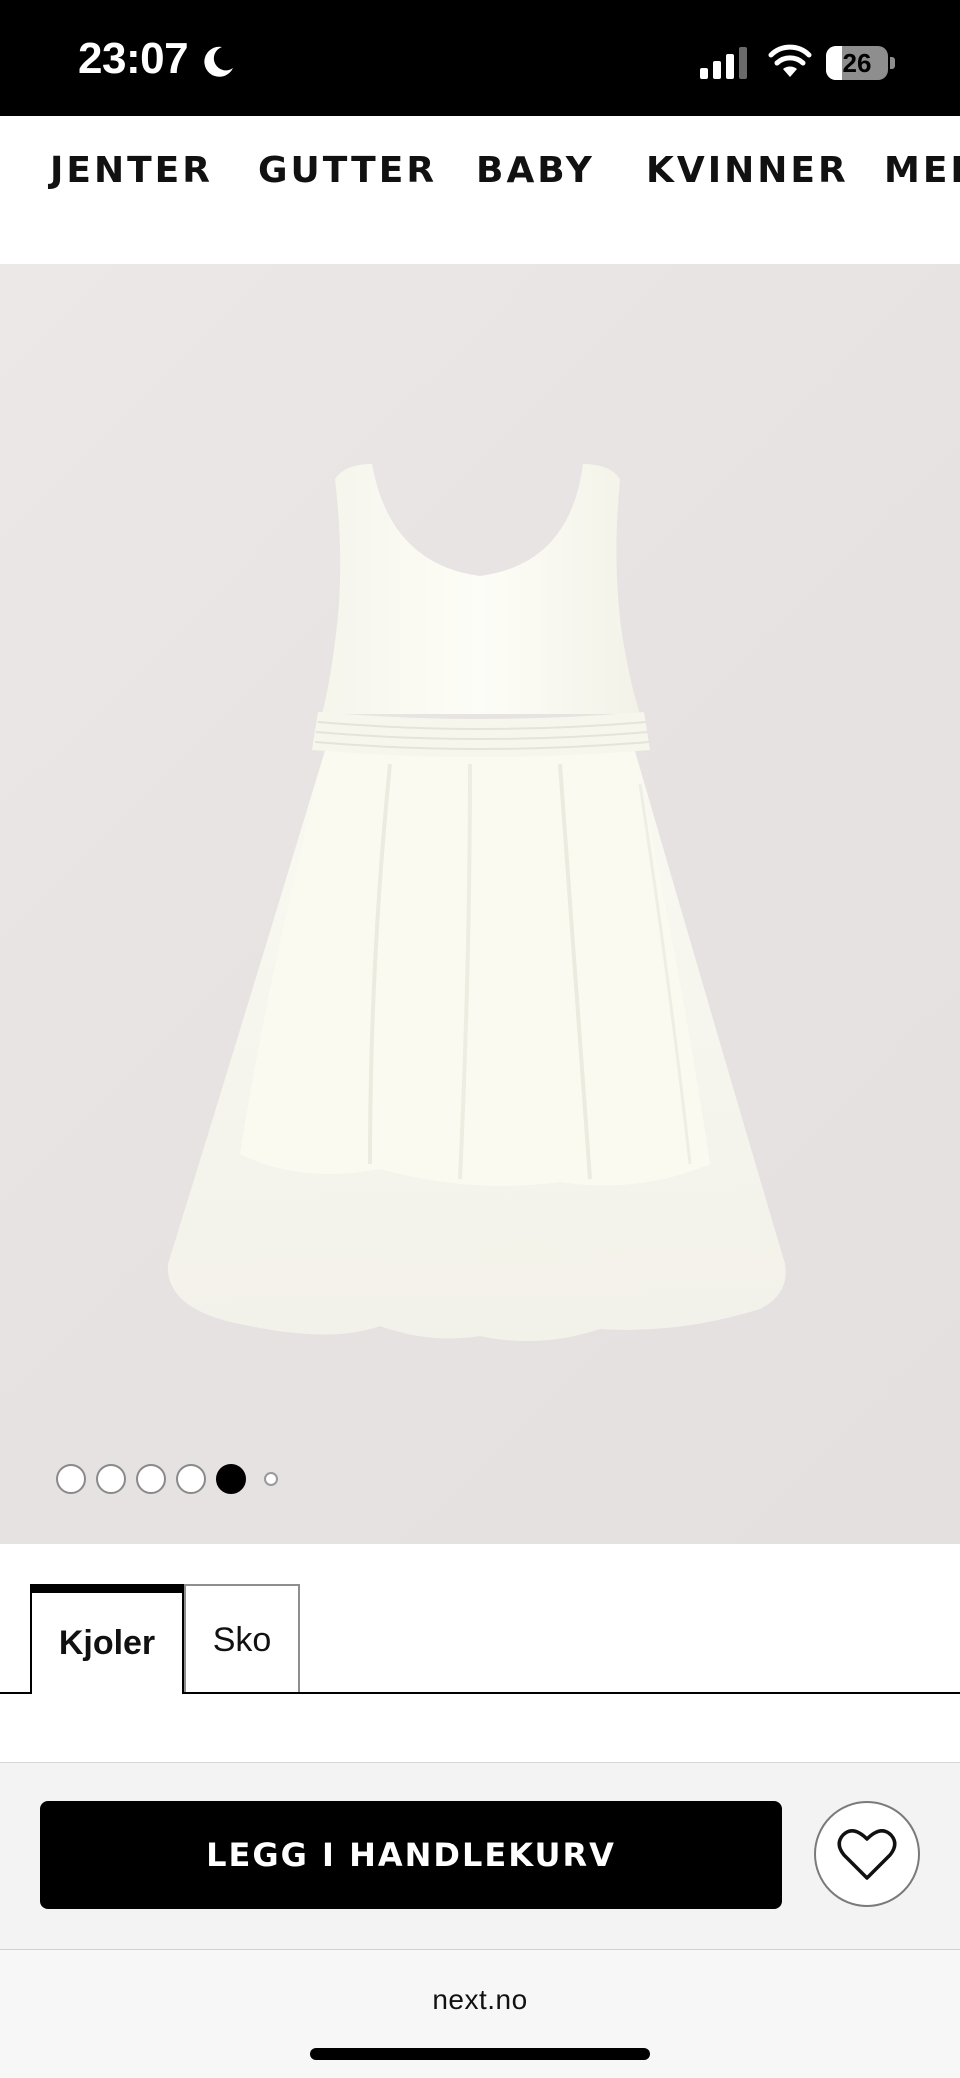  Describe the element at coordinates (218, 61) in the screenshot. I see `moon-icon` at that location.